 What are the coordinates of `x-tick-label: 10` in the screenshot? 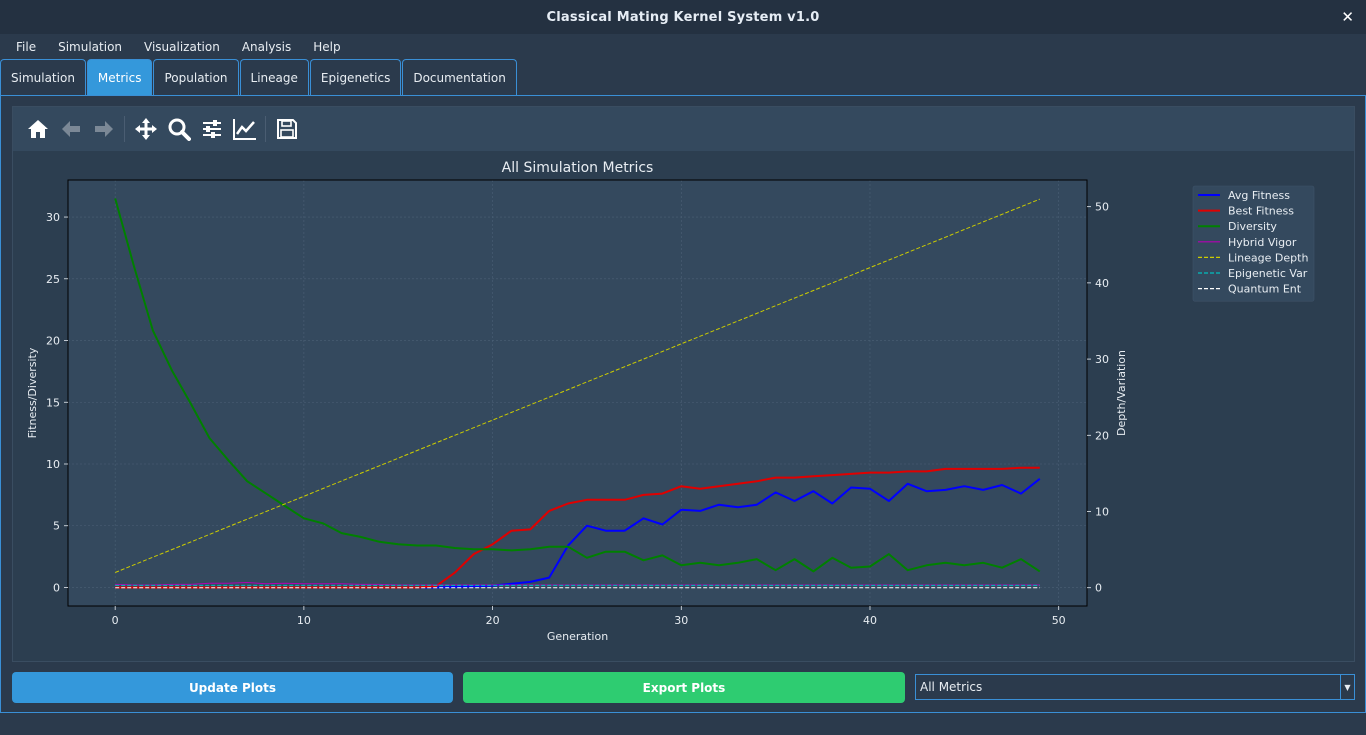 It's located at (304, 620).